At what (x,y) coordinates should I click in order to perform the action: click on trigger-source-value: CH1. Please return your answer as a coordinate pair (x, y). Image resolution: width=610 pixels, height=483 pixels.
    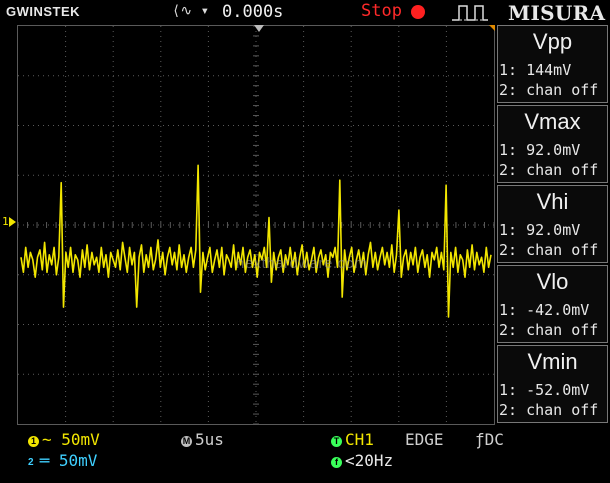
    Looking at the image, I should click on (359, 439).